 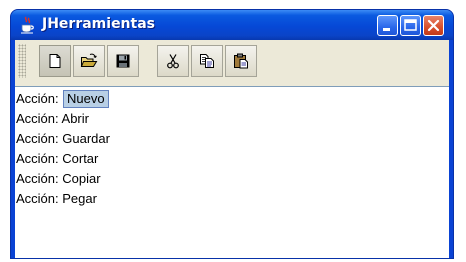 I want to click on scissors-icon, so click(x=173, y=61).